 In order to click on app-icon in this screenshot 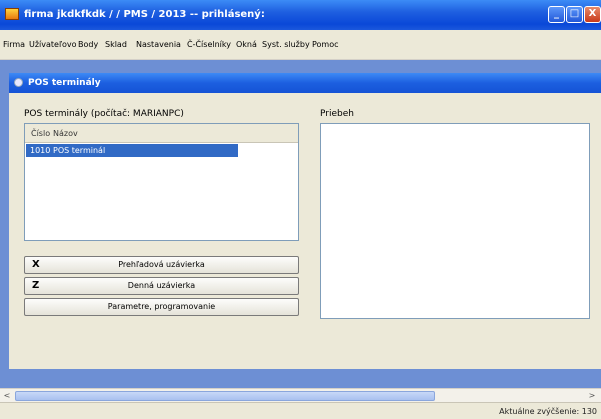, I will do `click(12, 14)`.